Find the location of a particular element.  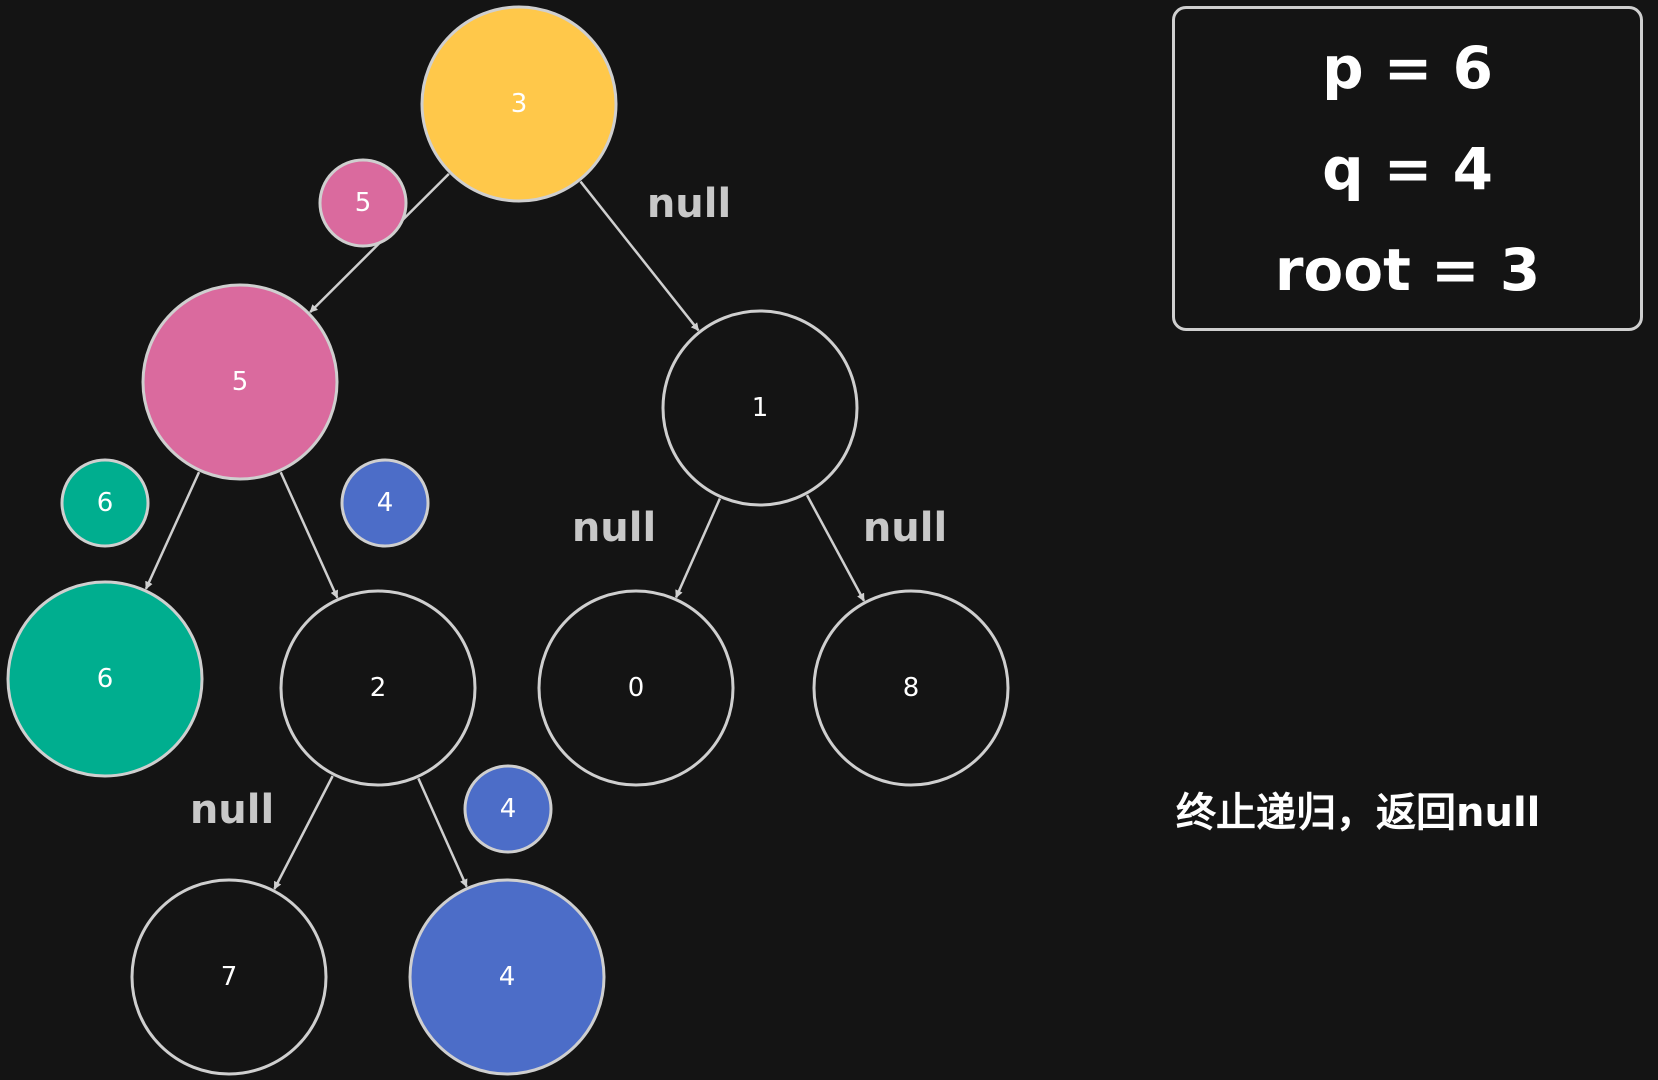

tree-node-label: 1 is located at coordinates (760, 408).